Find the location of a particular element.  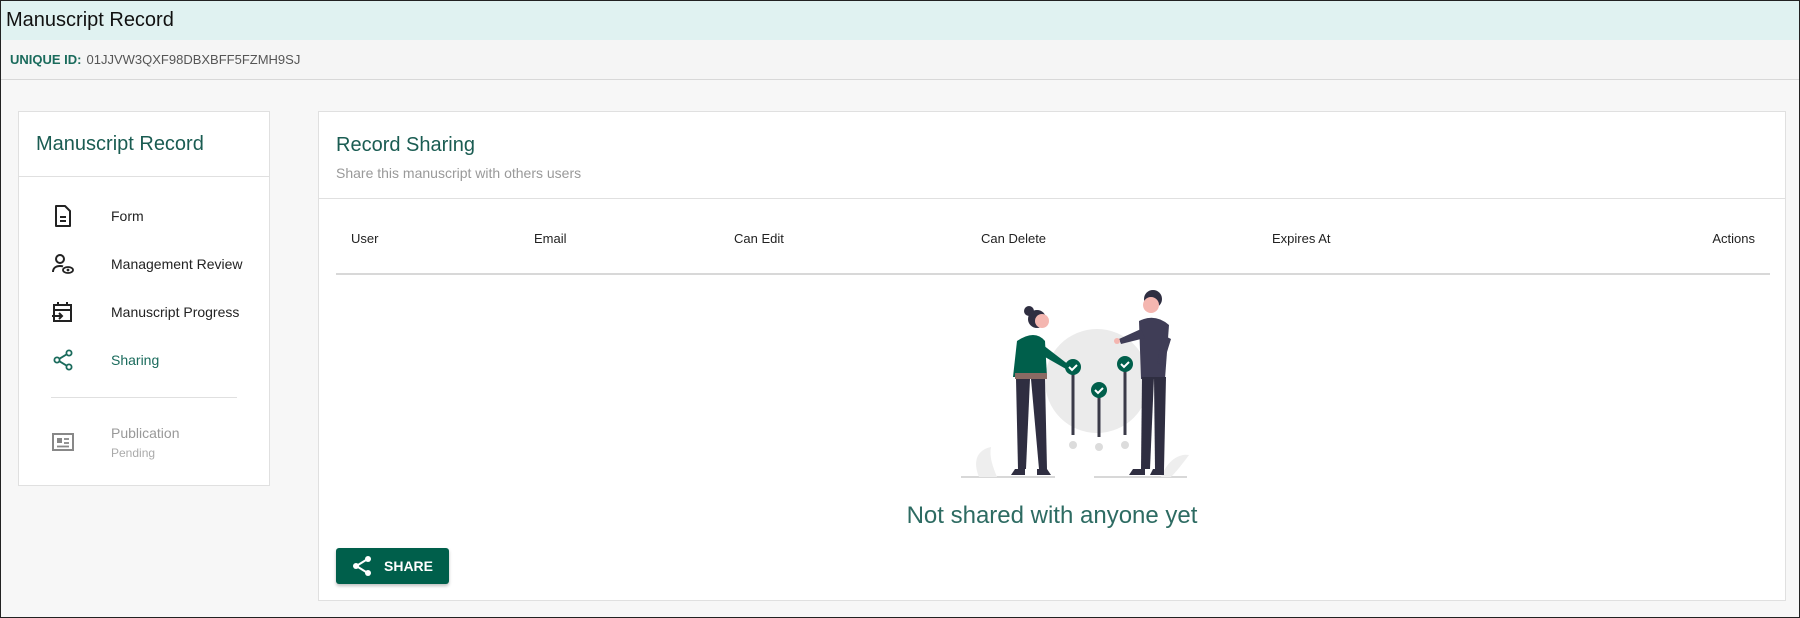

user-eye-icon is located at coordinates (63, 264).